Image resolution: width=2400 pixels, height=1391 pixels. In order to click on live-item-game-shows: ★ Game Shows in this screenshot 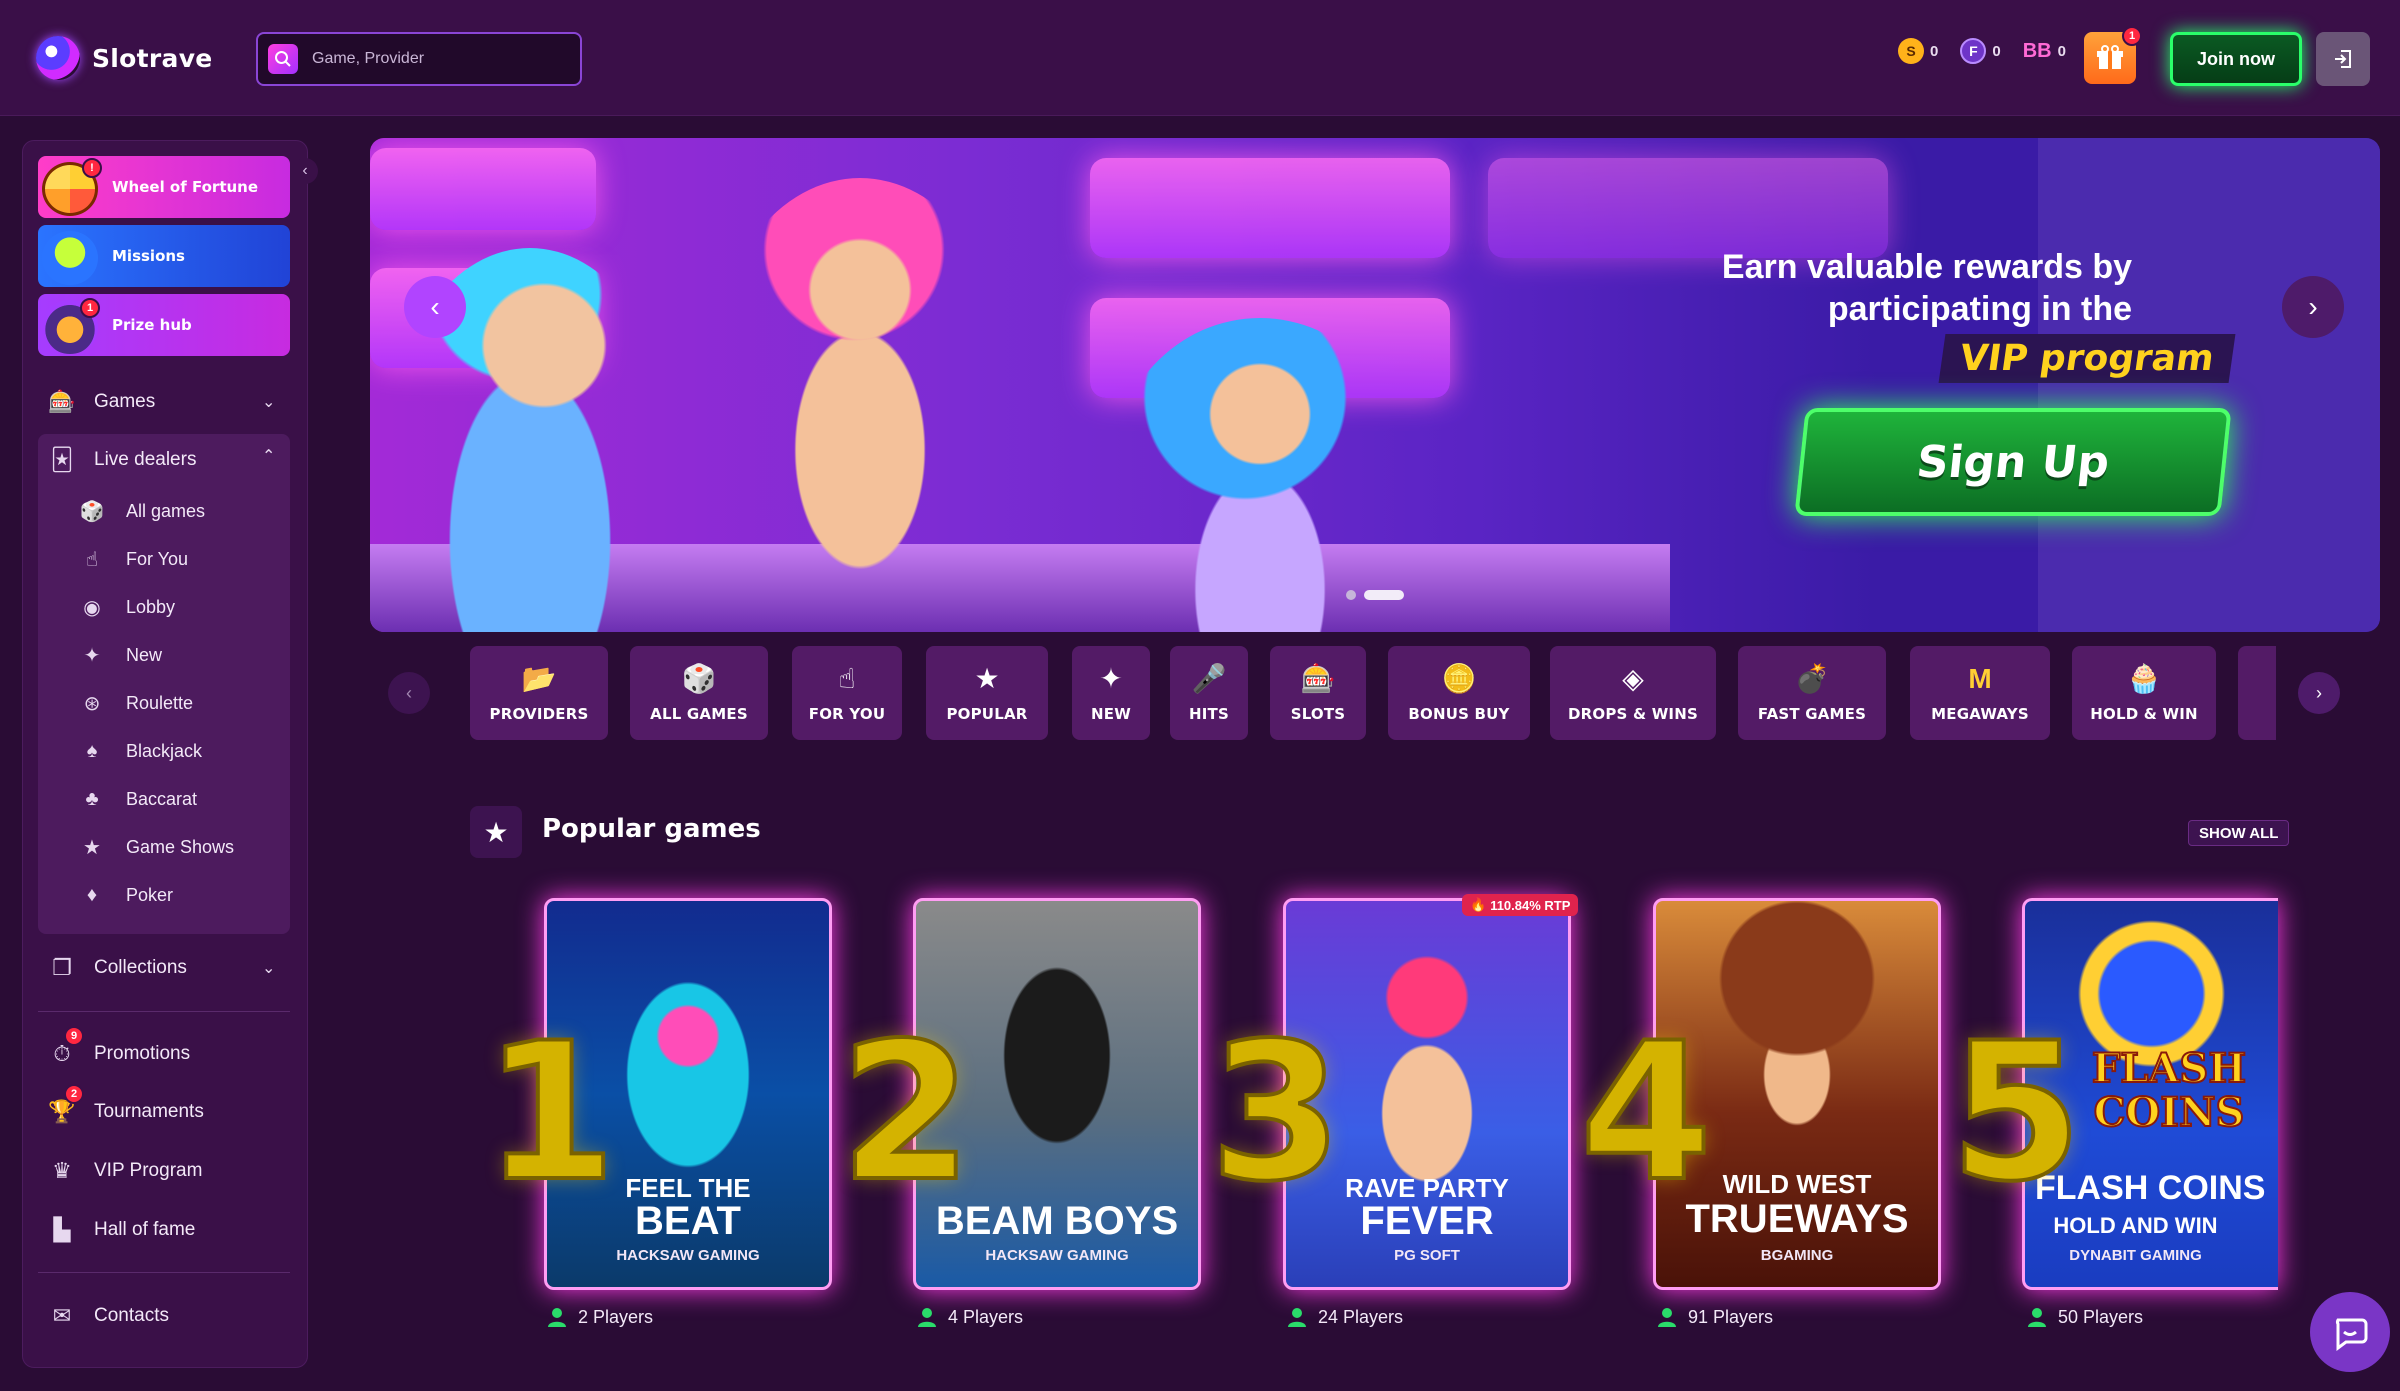, I will do `click(156, 847)`.